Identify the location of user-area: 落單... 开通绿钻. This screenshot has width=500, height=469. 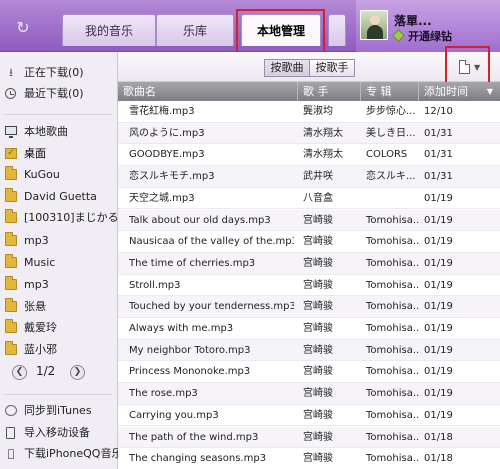
(428, 26).